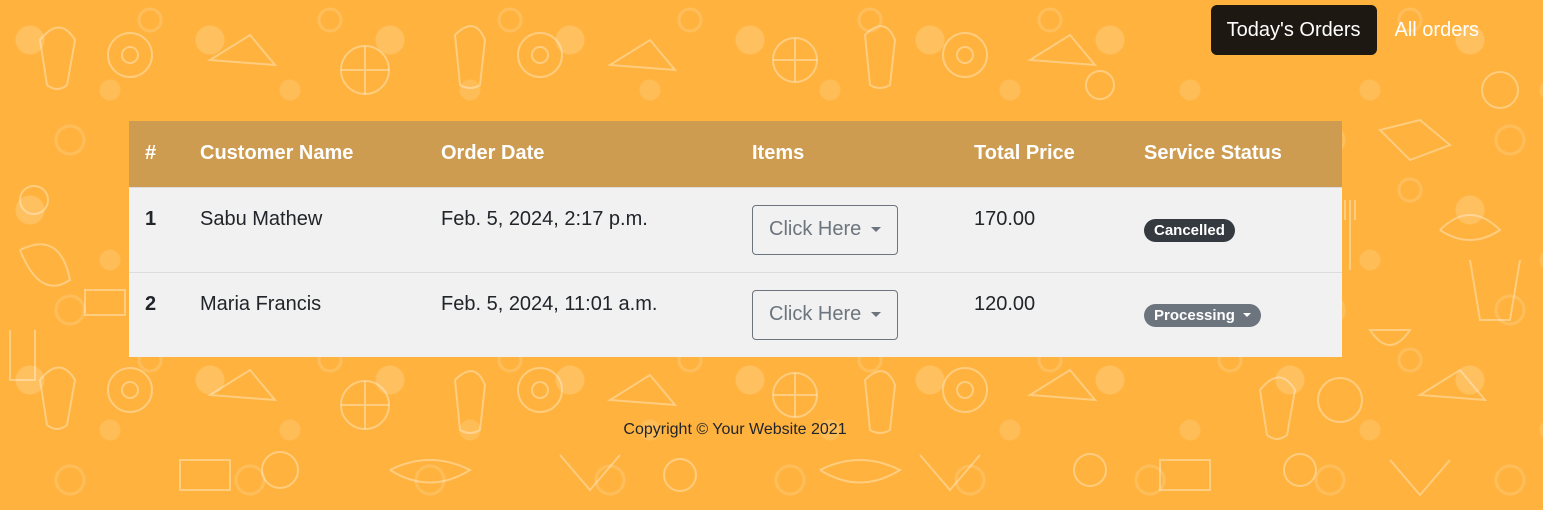 This screenshot has height=510, width=1543. I want to click on service-status-cell: Cancelled, so click(1235, 229).